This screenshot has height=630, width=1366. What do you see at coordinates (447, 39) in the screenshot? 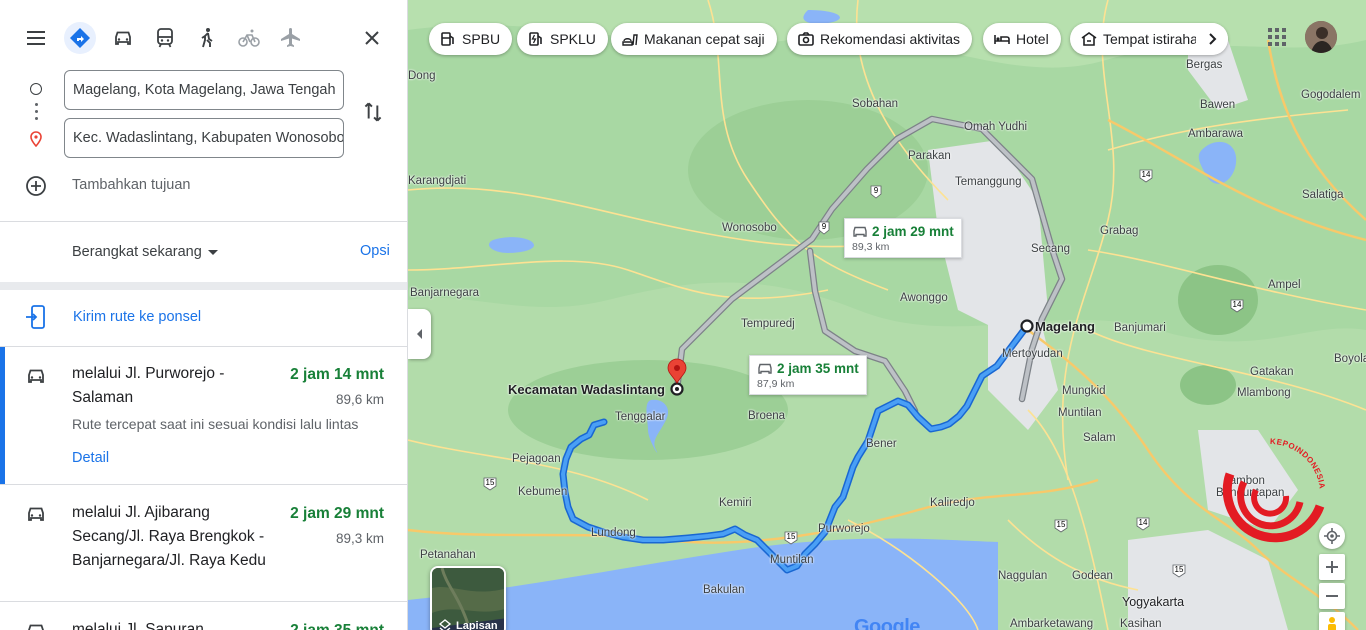
I see `gas-station-icon` at bounding box center [447, 39].